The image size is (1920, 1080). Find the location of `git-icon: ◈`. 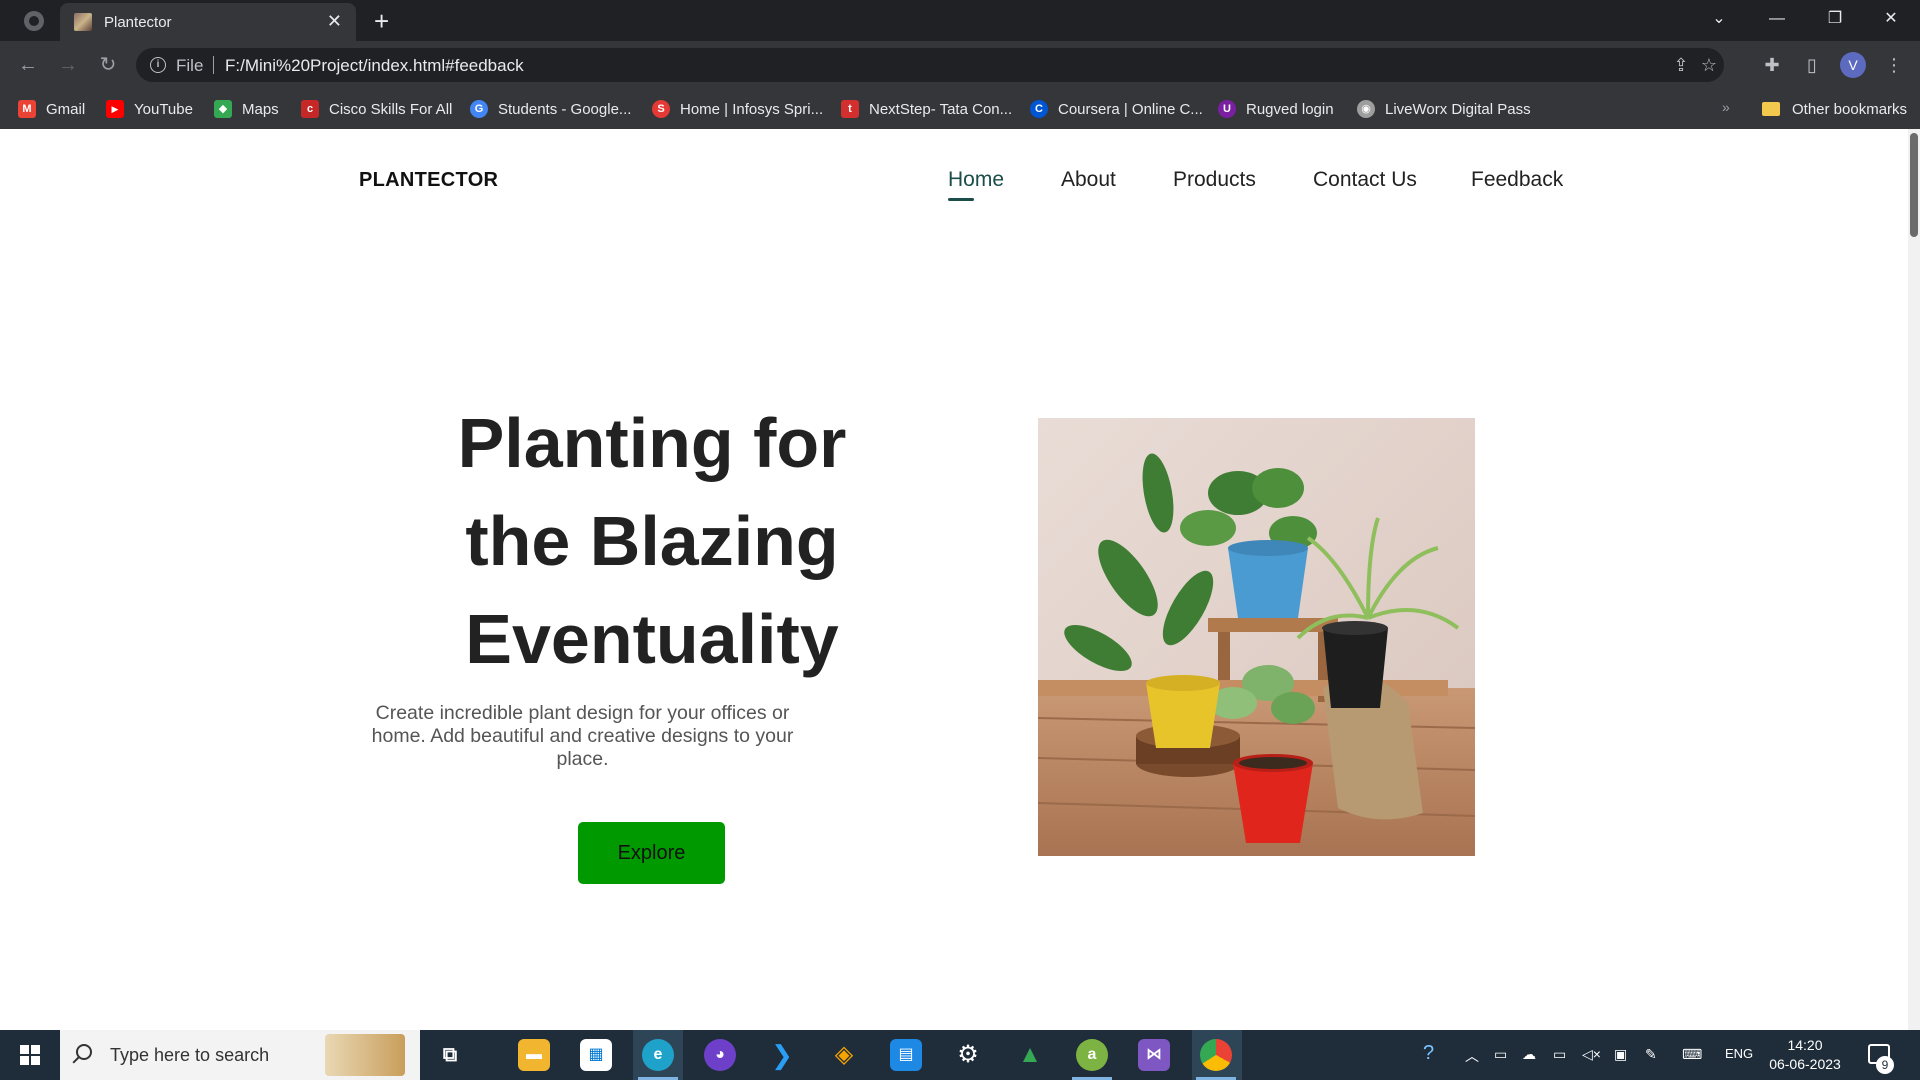

git-icon: ◈ is located at coordinates (844, 1055).